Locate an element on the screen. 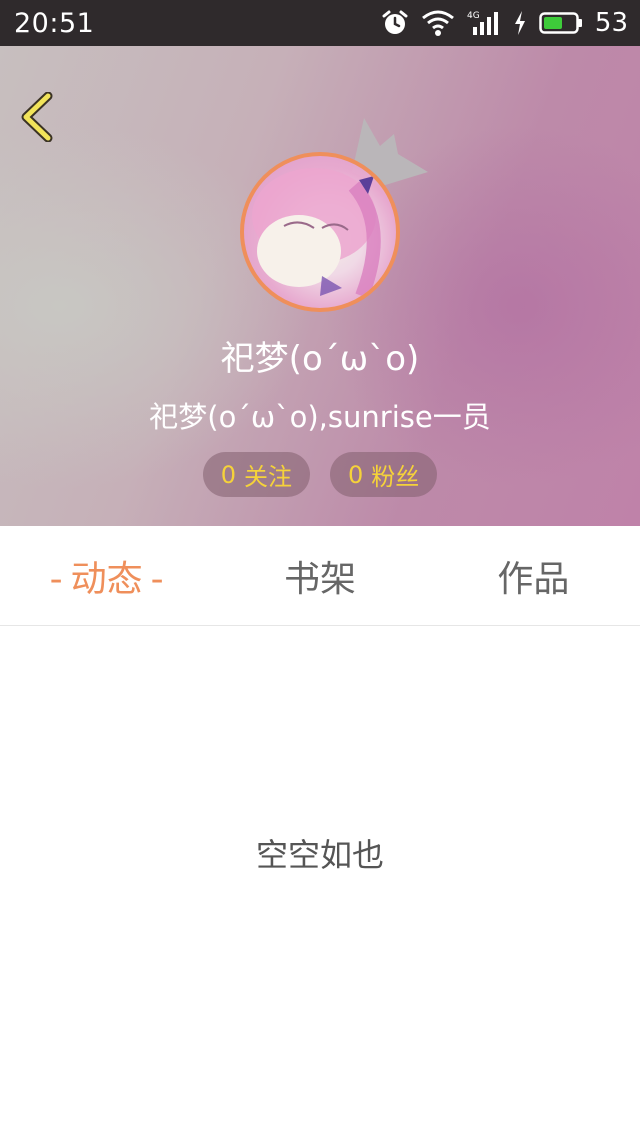 Image resolution: width=640 pixels, height=1138 pixels. profile-subtitle: 祀梦(o´ω`o),sunrise一员 is located at coordinates (320, 417).